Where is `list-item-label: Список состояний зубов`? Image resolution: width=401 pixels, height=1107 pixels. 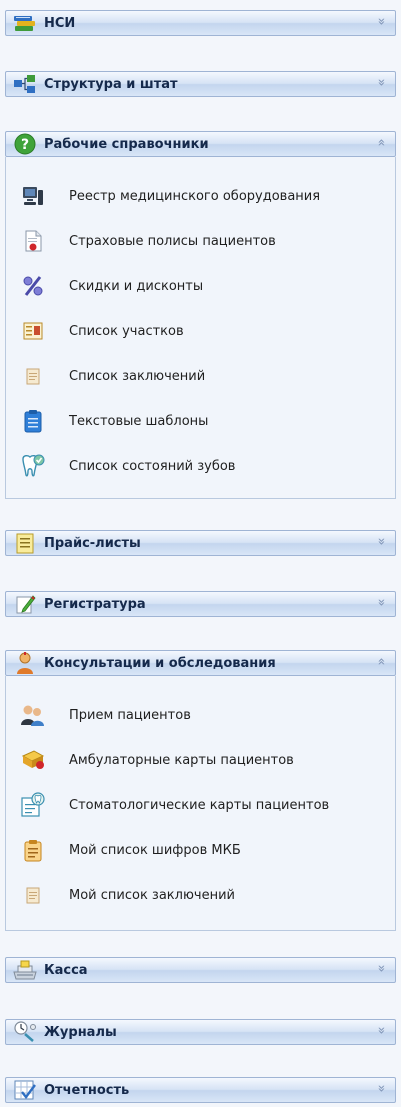 list-item-label: Список состояний зубов is located at coordinates (152, 466).